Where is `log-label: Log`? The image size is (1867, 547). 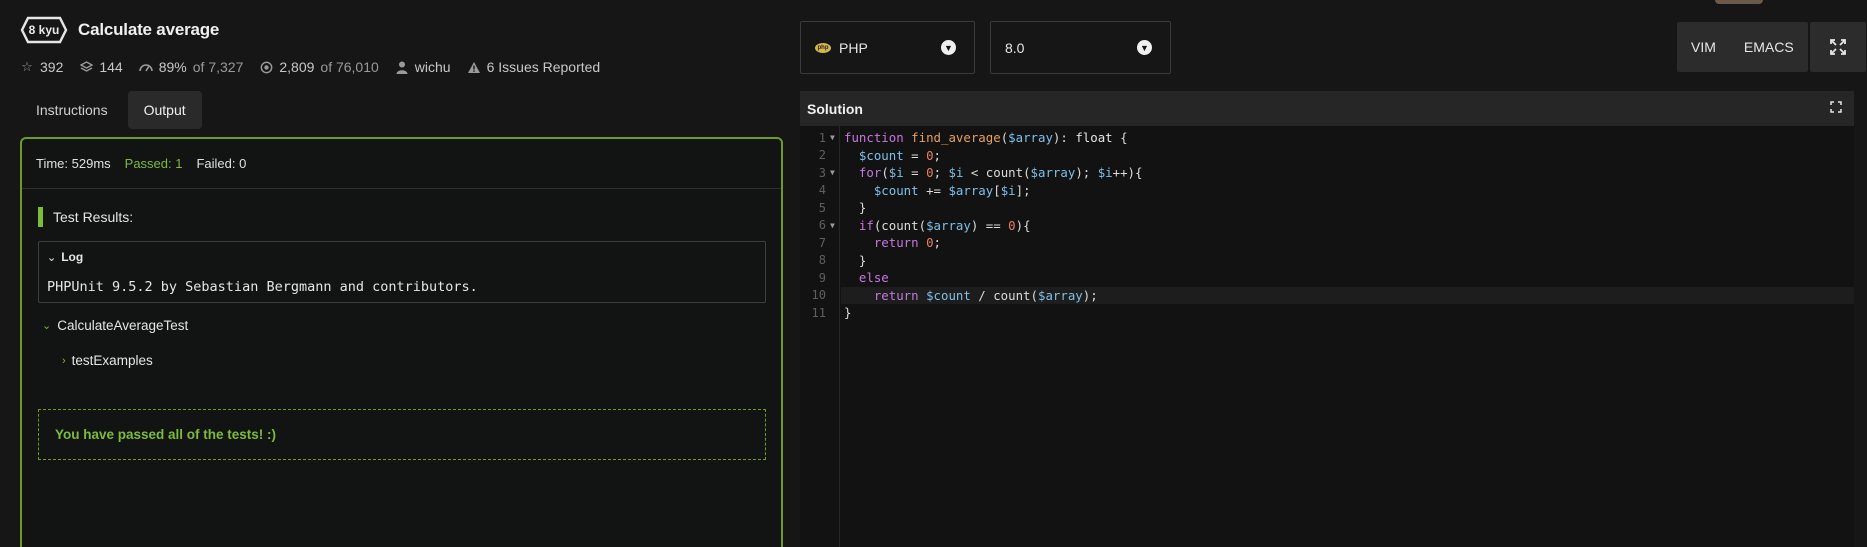 log-label: Log is located at coordinates (72, 257).